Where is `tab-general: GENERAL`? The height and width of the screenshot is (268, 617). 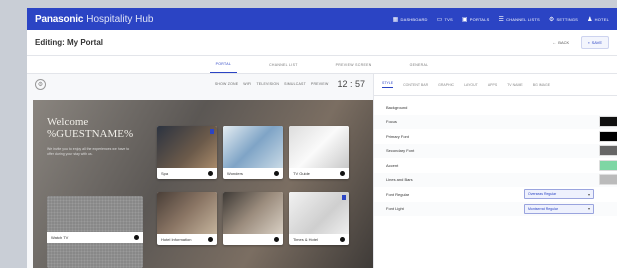 tab-general: GENERAL is located at coordinates (419, 65).